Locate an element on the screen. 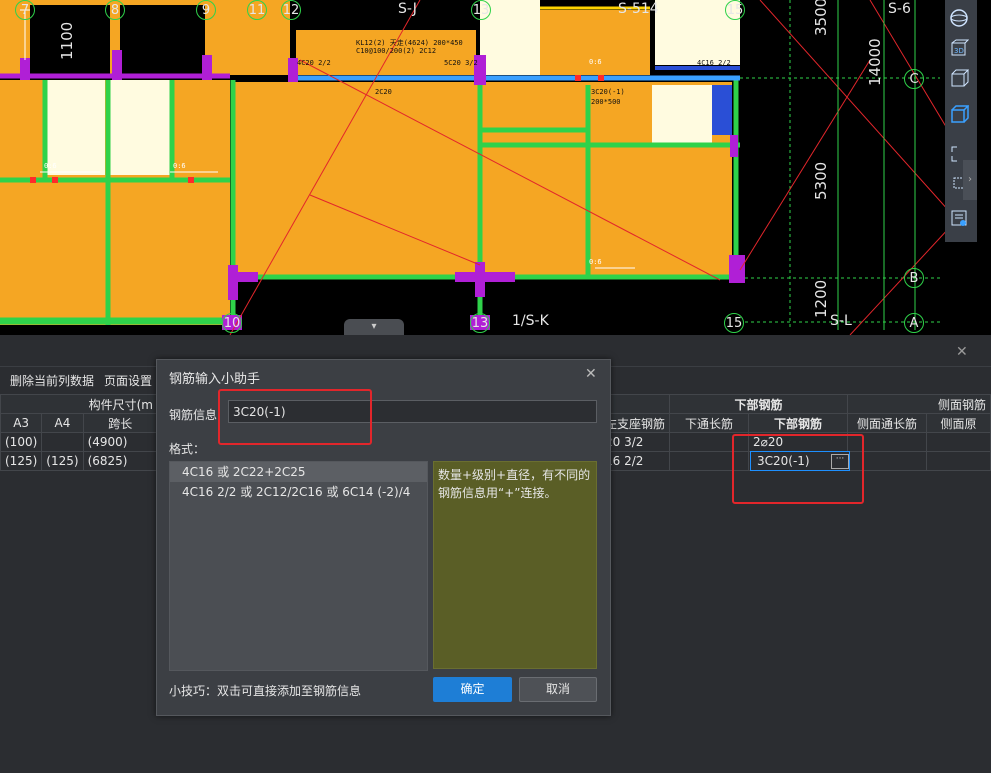 The width and height of the screenshot is (991, 773). dimension-label: 1100 is located at coordinates (67, 40).